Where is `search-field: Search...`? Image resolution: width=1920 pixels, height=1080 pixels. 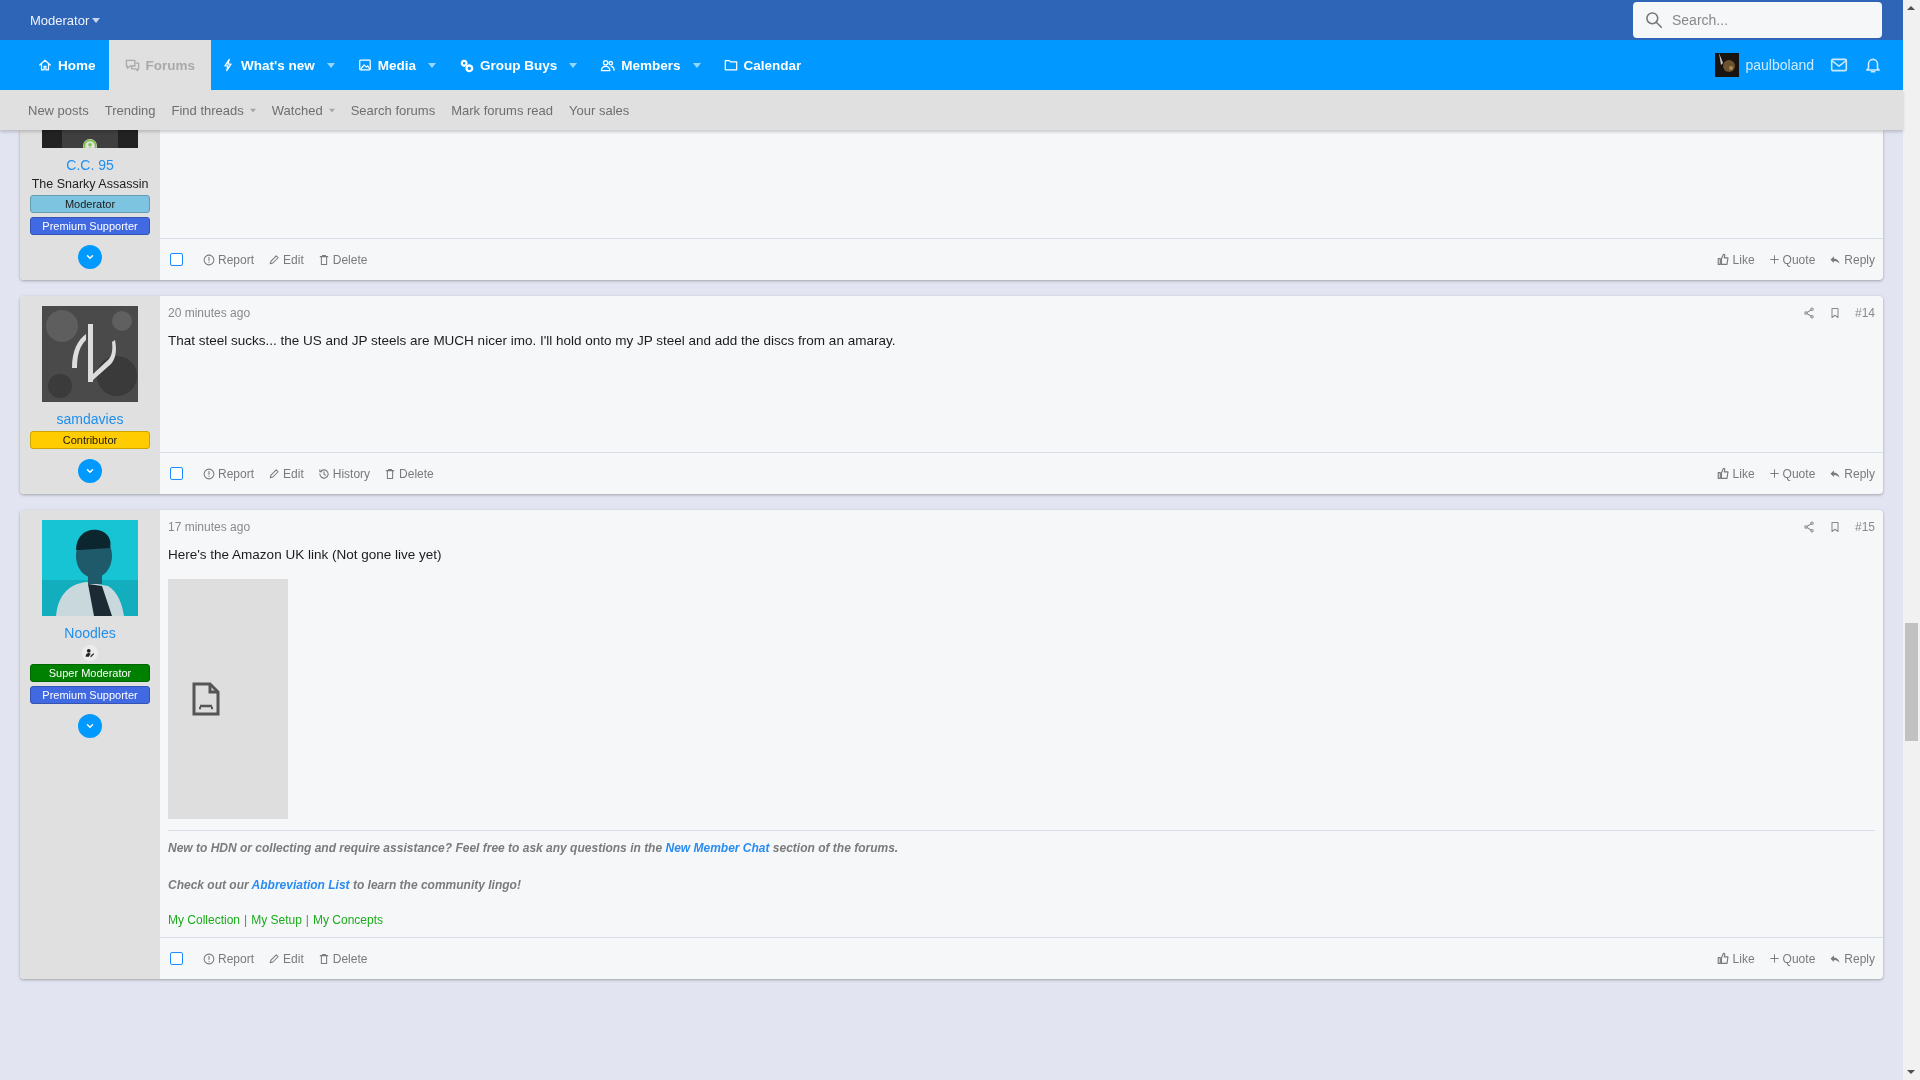 search-field: Search... is located at coordinates (1757, 20).